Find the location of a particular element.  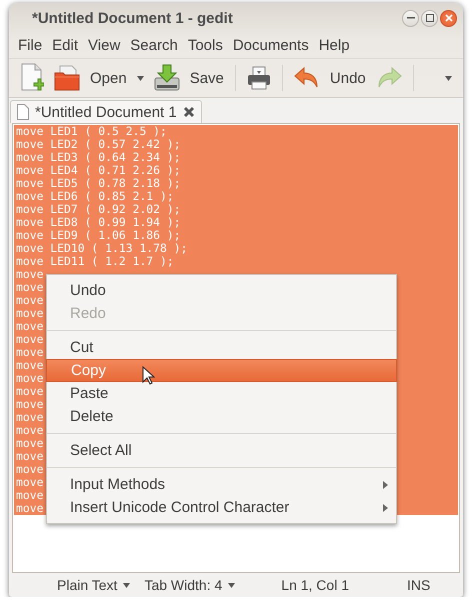

code-line: move LED5 ( 0.78 2.18 ); is located at coordinates (98, 183).